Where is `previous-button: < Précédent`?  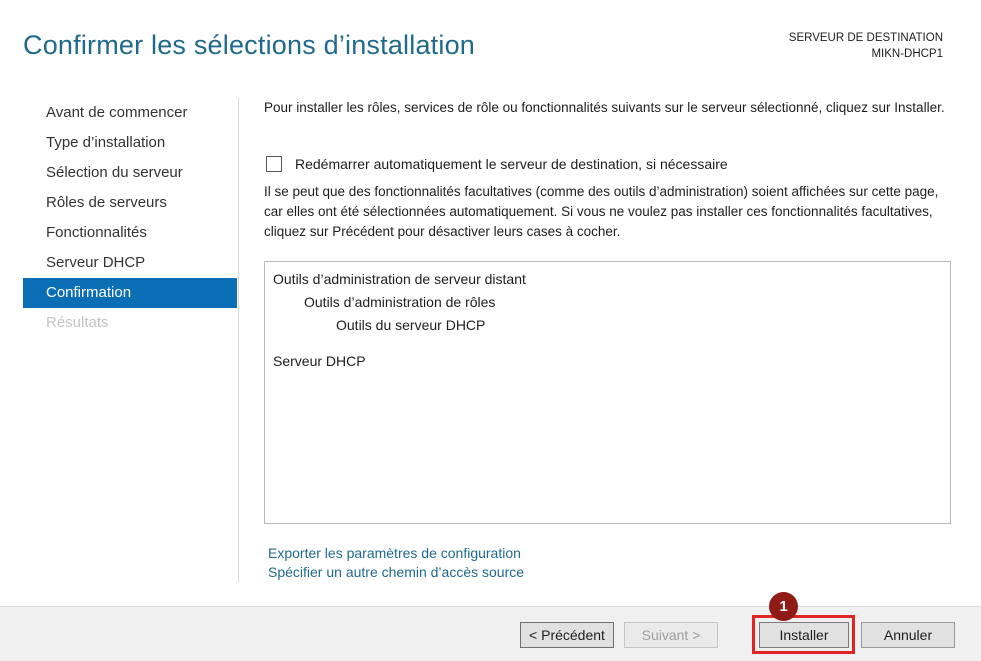 previous-button: < Précédent is located at coordinates (567, 635).